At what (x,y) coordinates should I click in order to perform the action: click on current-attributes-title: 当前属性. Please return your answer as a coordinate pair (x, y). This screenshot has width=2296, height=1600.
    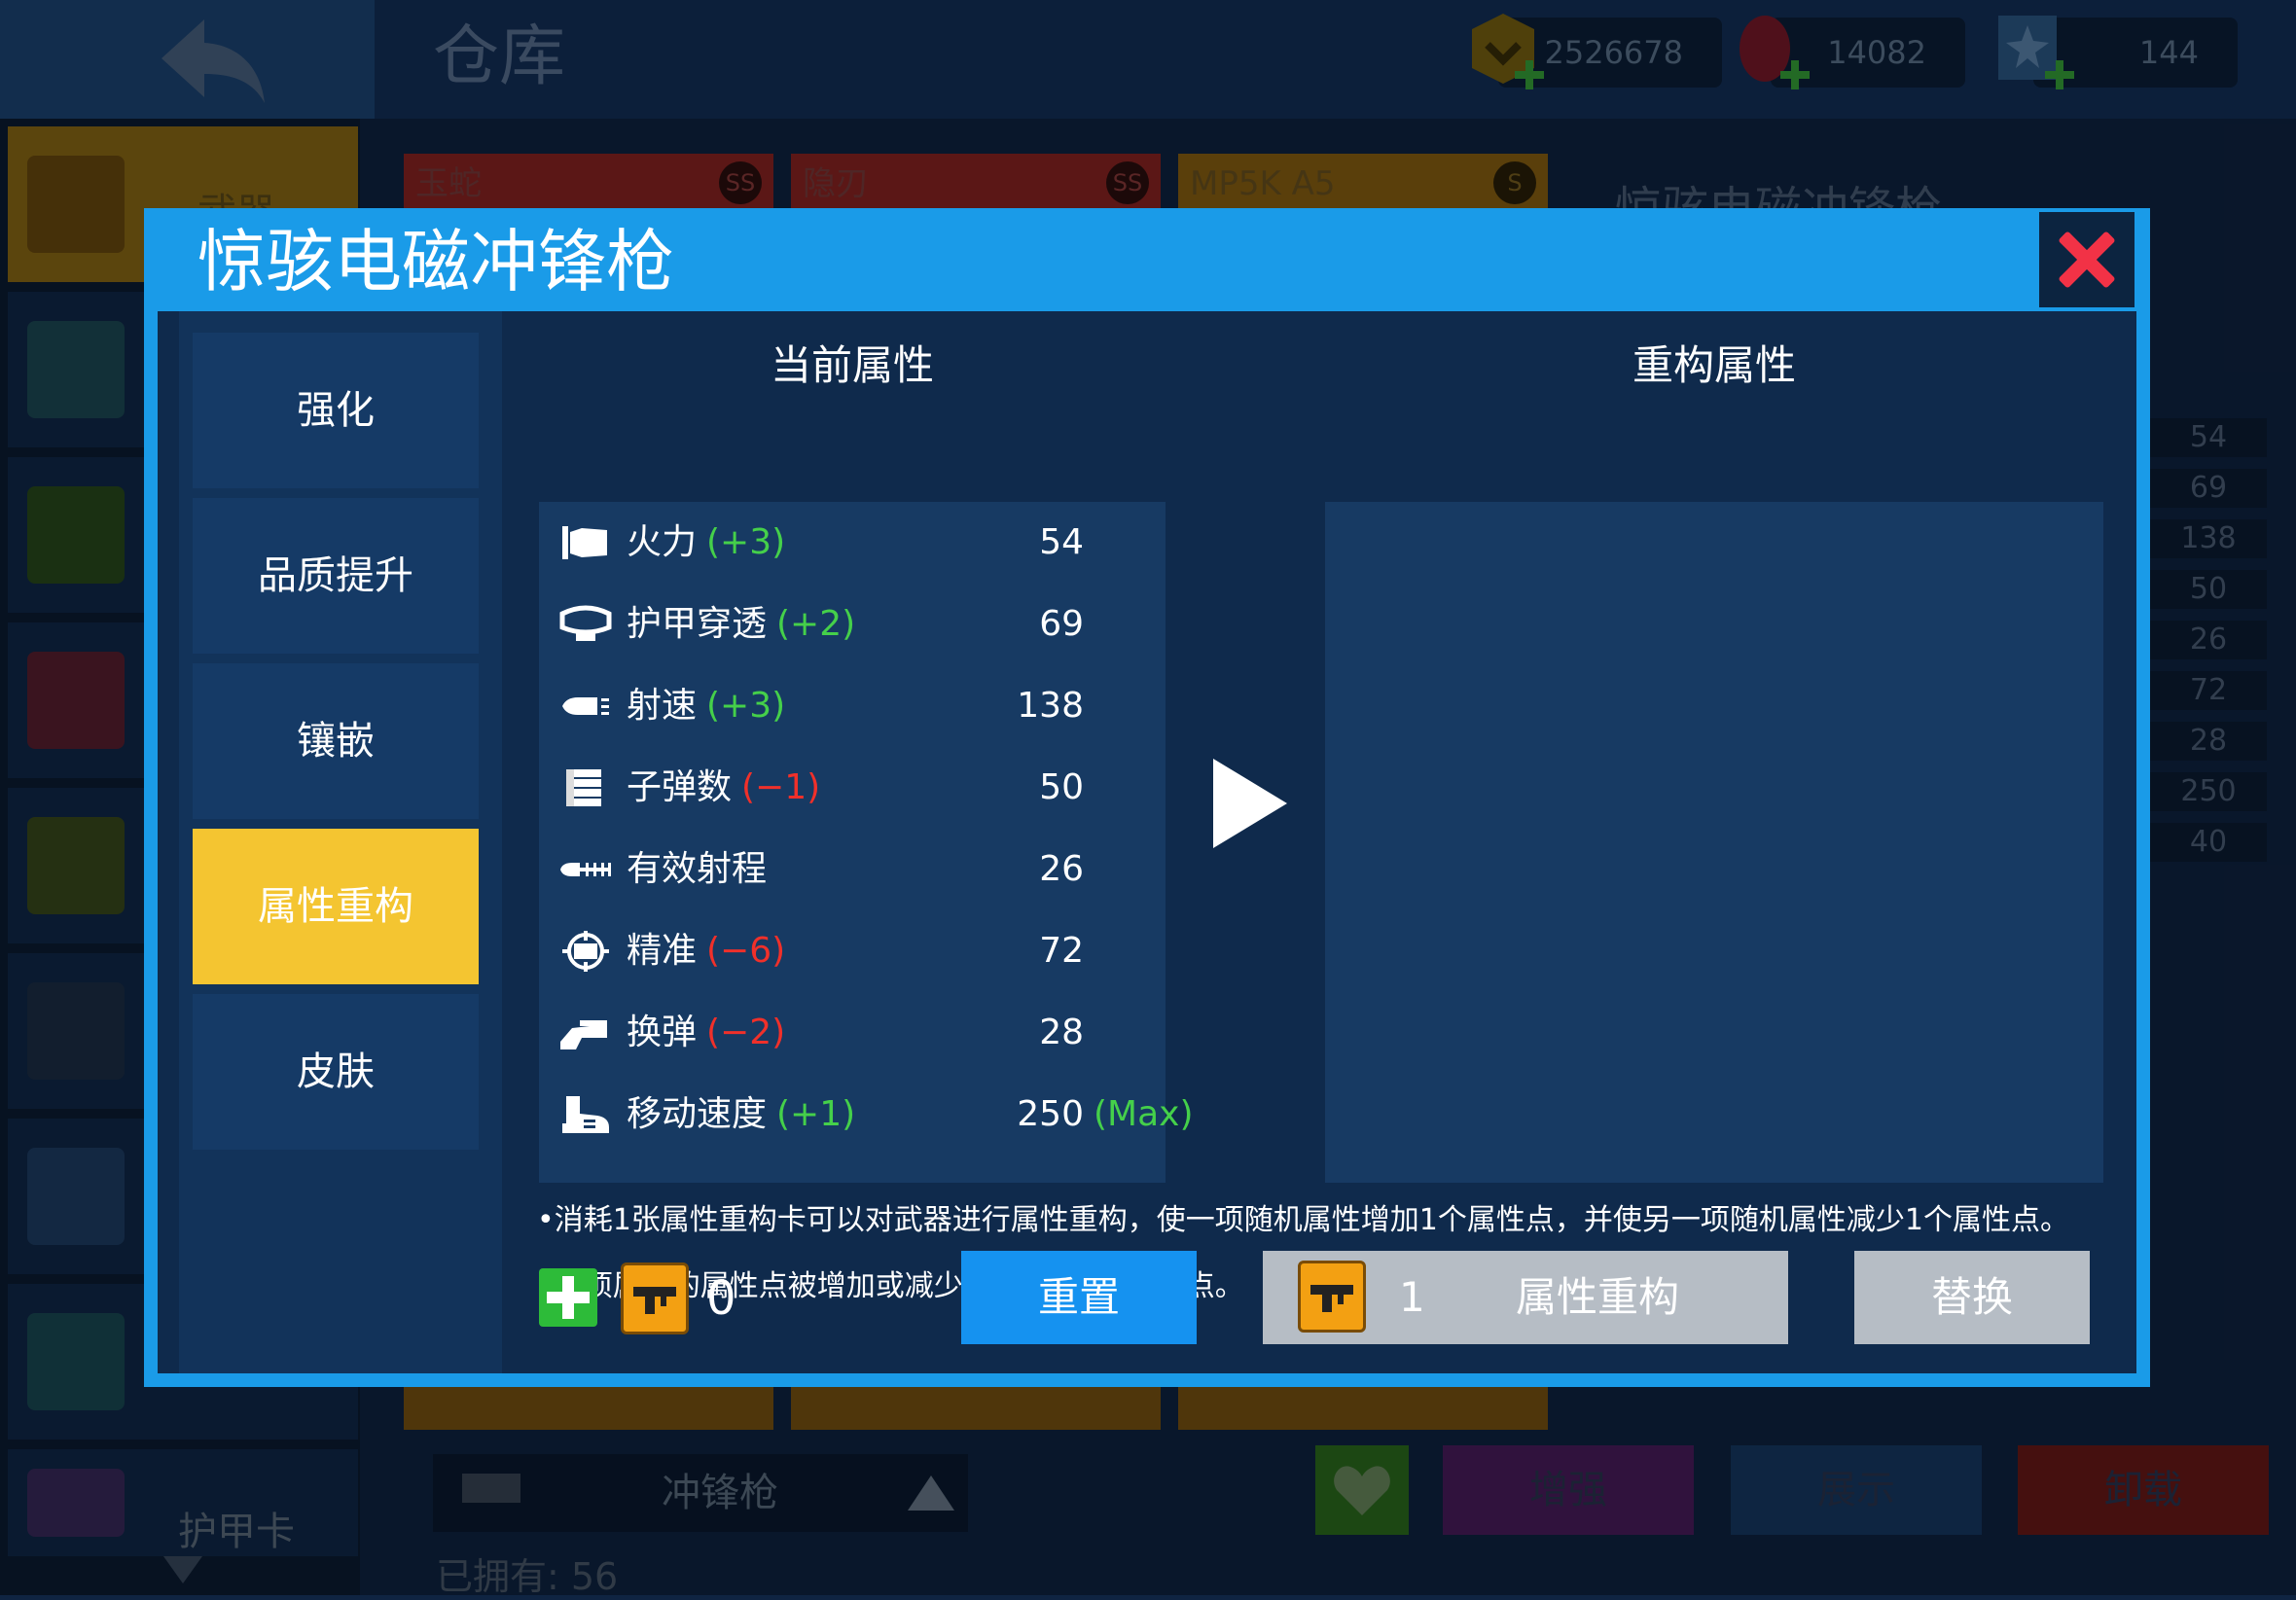
    Looking at the image, I should click on (852, 365).